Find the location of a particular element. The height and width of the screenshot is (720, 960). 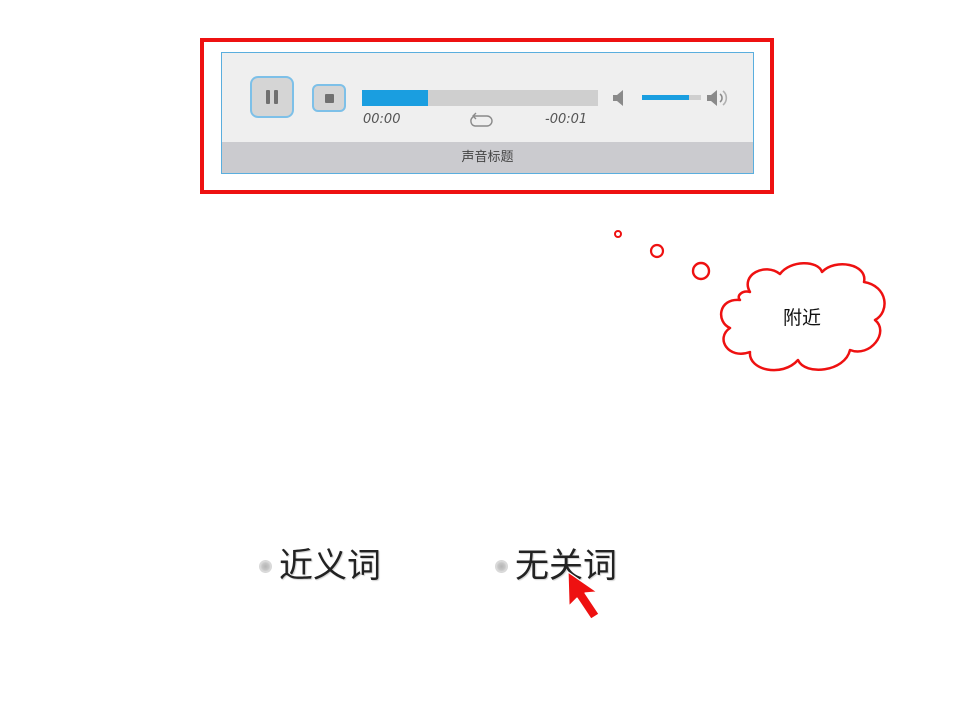

audio-player: 00:00 -00:01 声音标题 is located at coordinates (487, 113).